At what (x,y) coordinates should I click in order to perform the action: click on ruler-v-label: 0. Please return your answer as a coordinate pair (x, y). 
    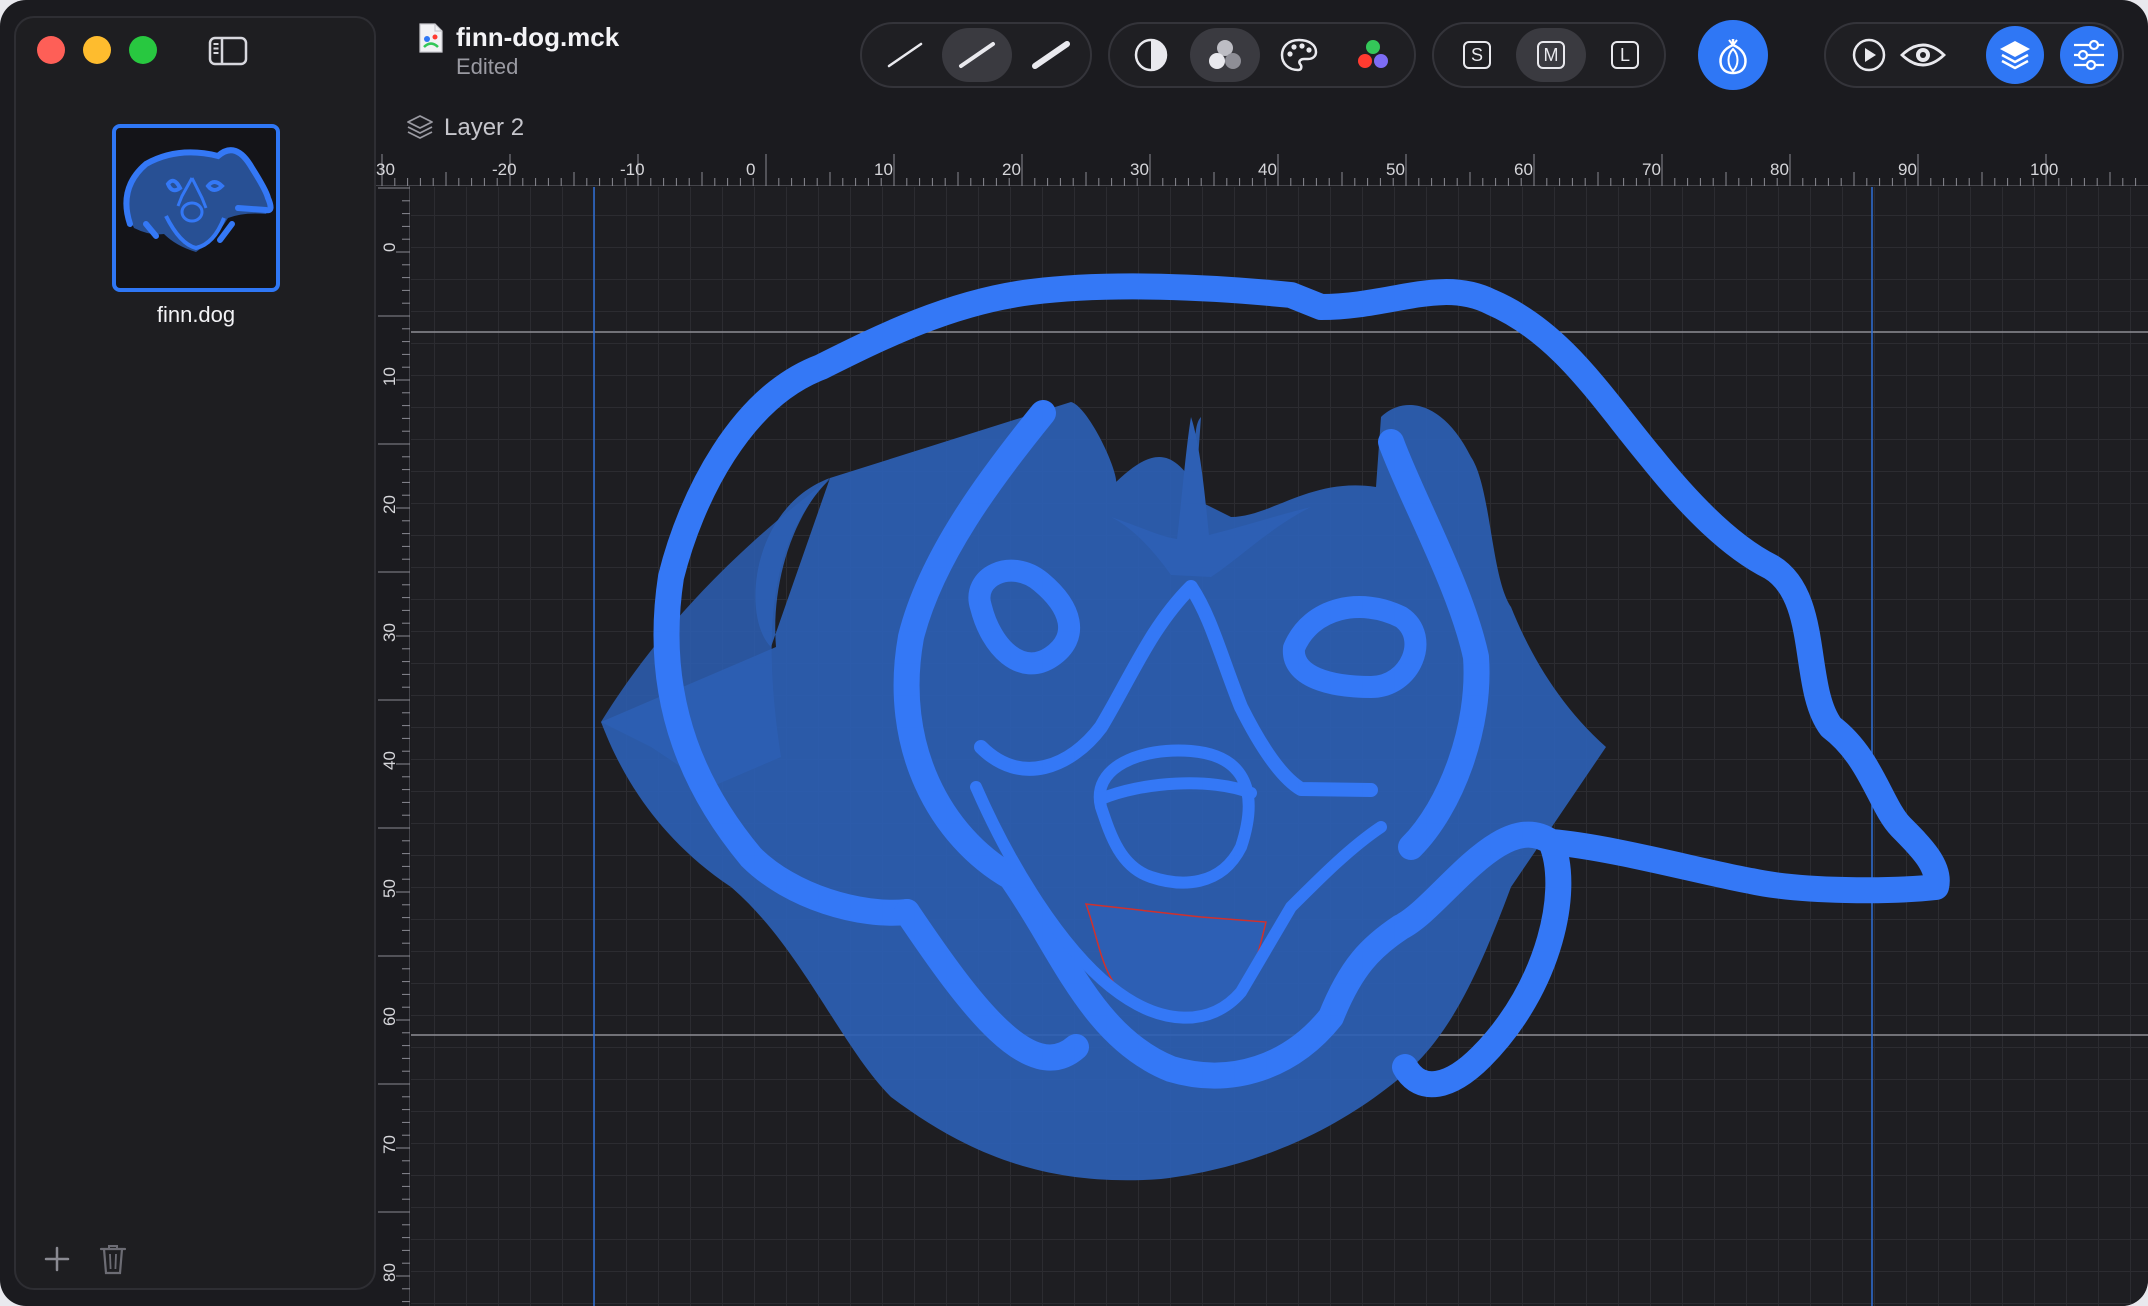
    Looking at the image, I should click on (389, 247).